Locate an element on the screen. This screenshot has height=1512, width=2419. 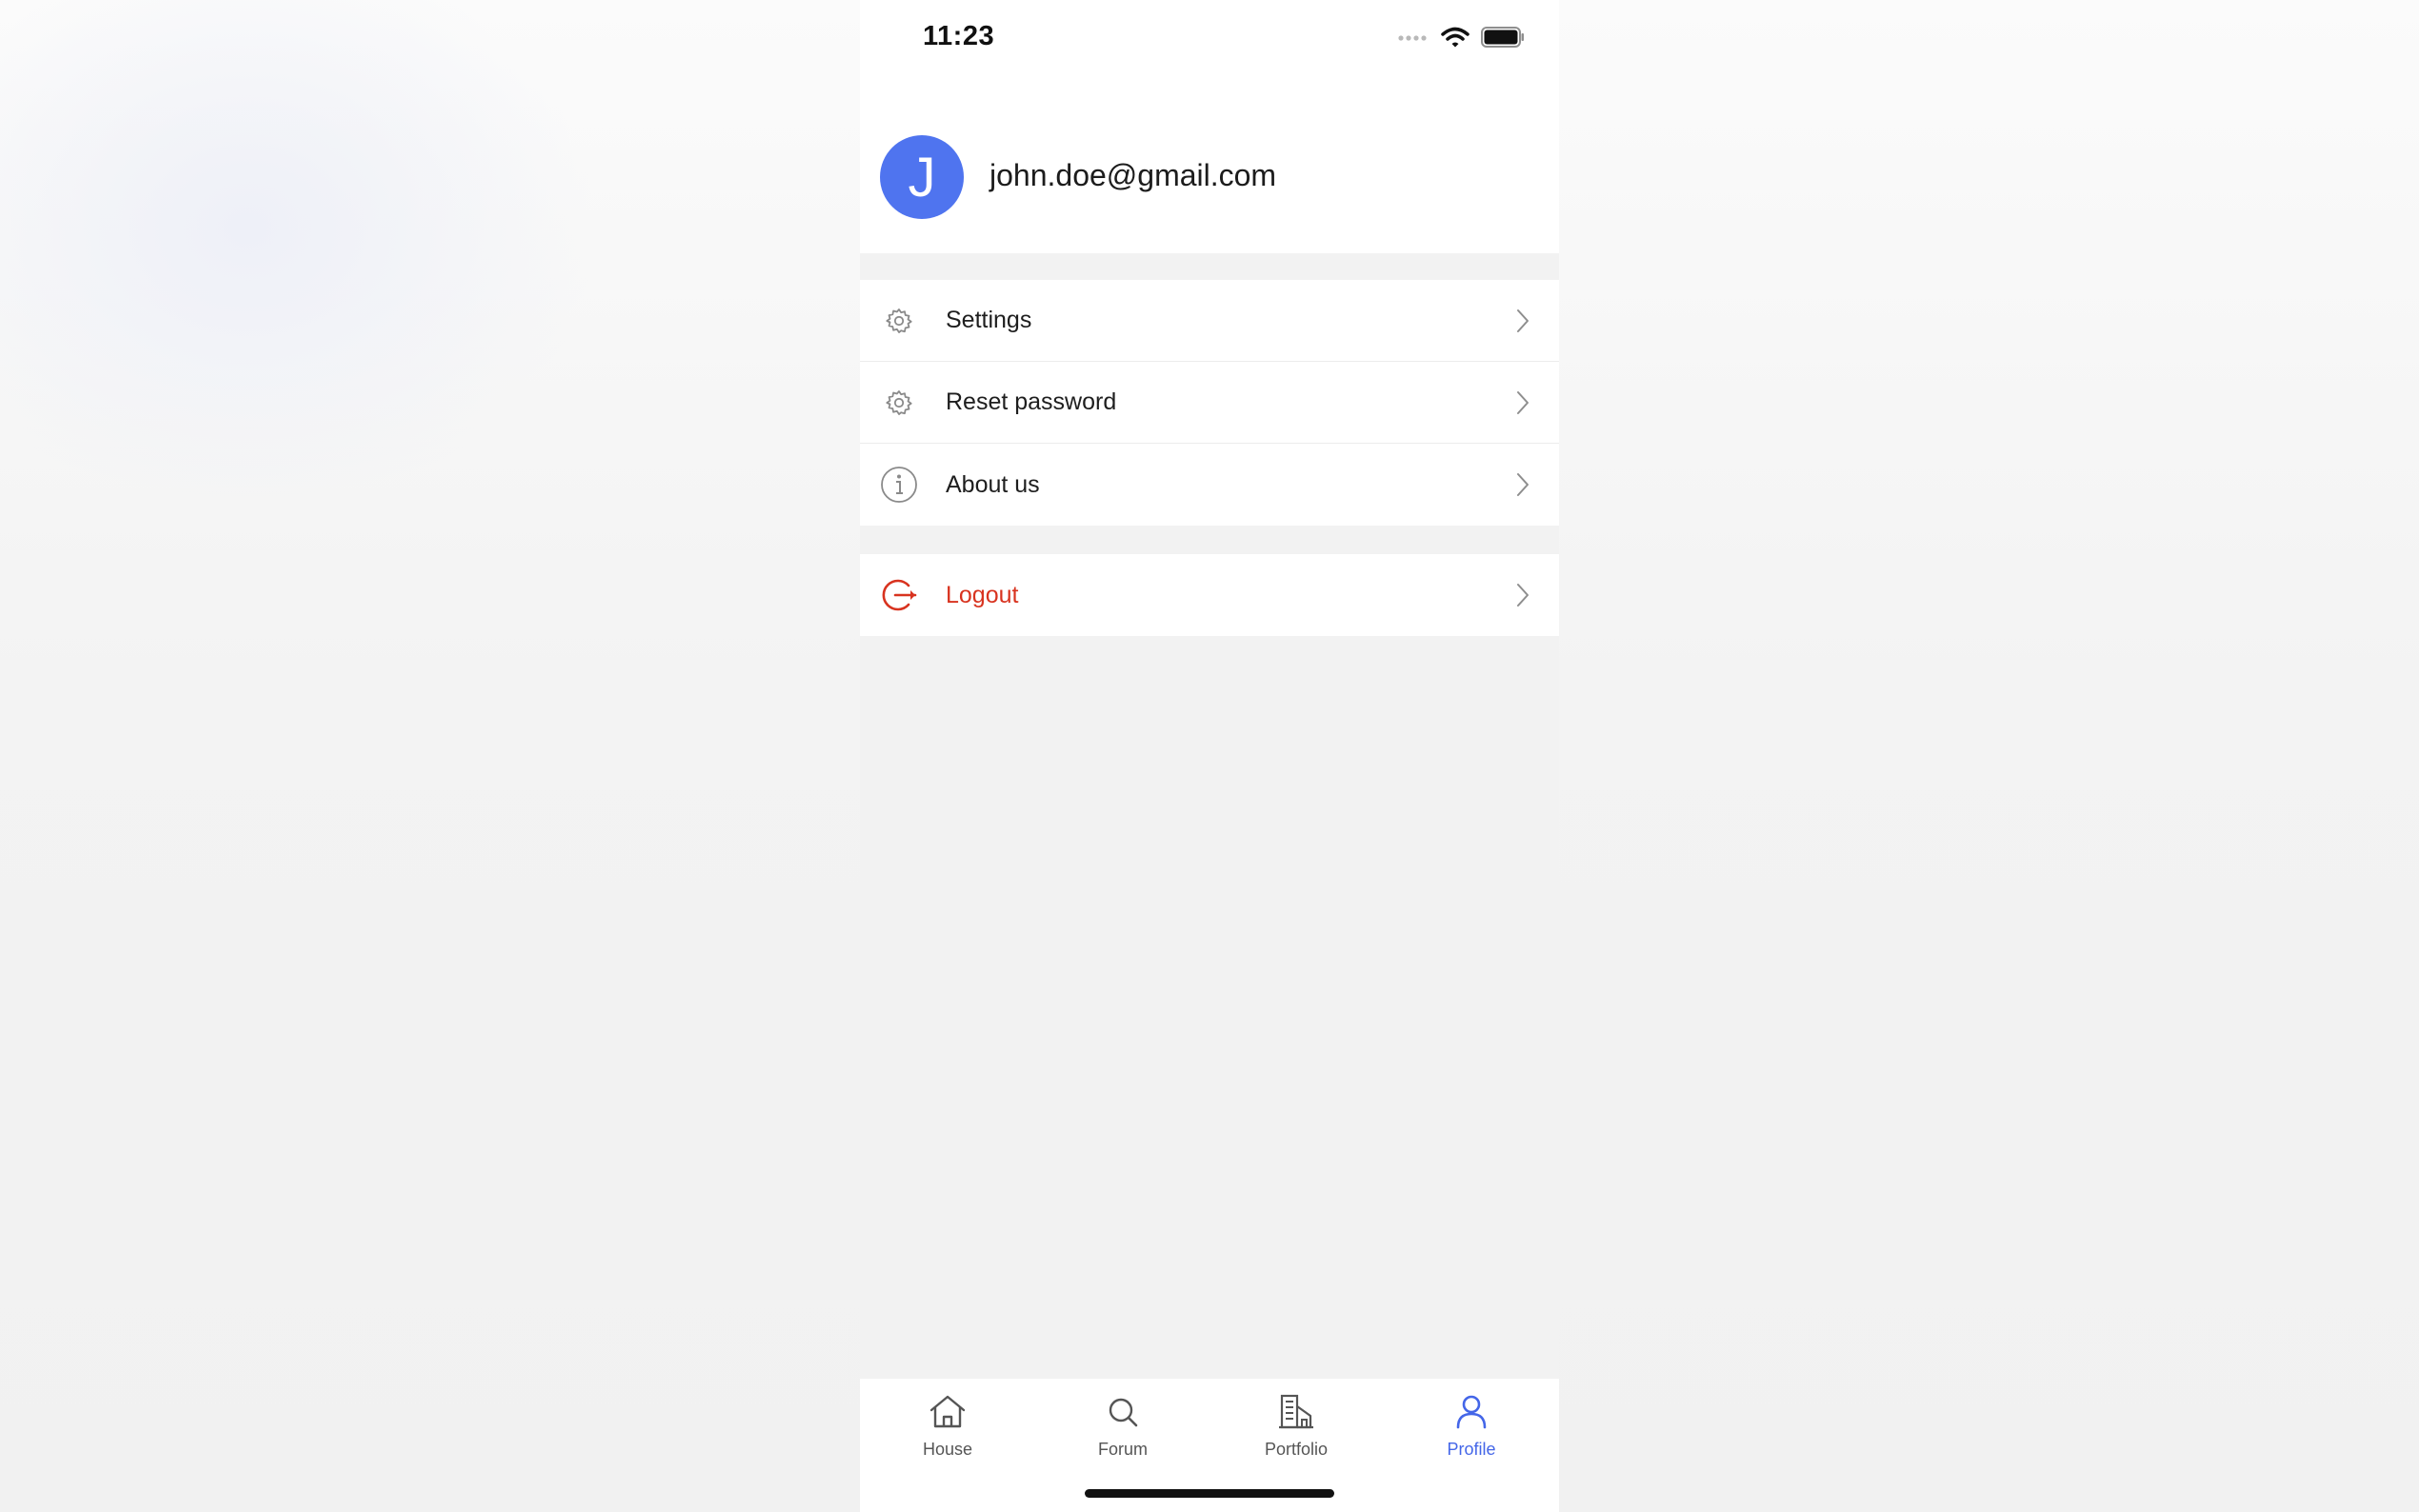
info-icon is located at coordinates (899, 485).